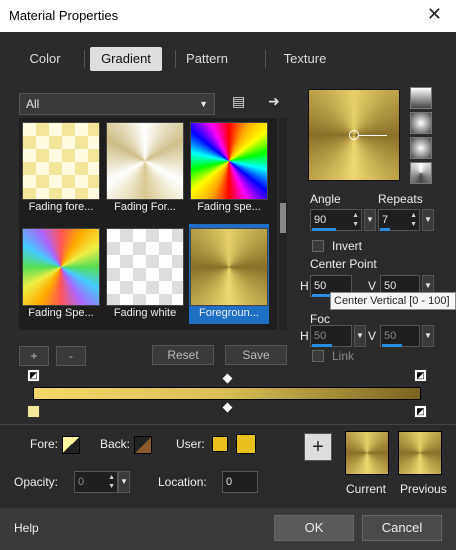 The height and width of the screenshot is (550, 456). Describe the element at coordinates (343, 356) in the screenshot. I see `link-label: Link` at that location.